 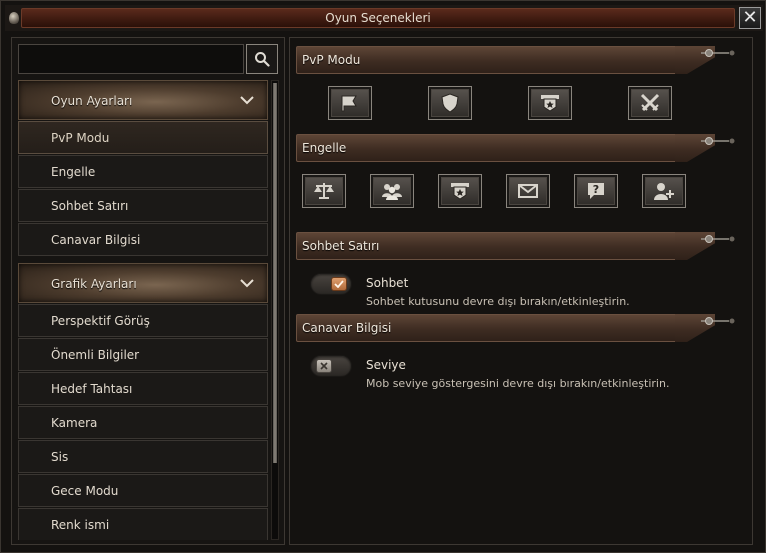 I want to click on sidebar-item-pvp-mode: PvP Modu, so click(x=143, y=137).